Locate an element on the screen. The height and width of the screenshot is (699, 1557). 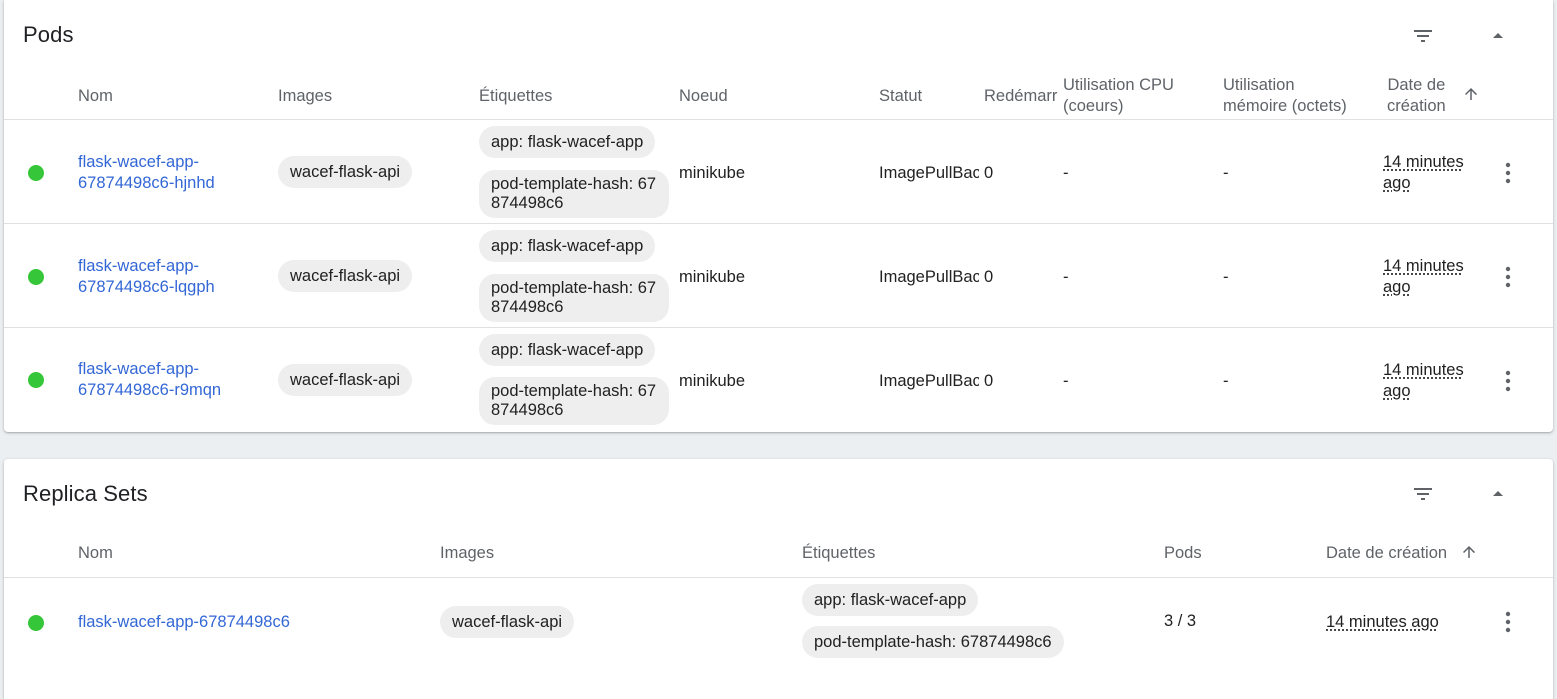
replica-sets-title: Replica Sets is located at coordinates (85, 493).